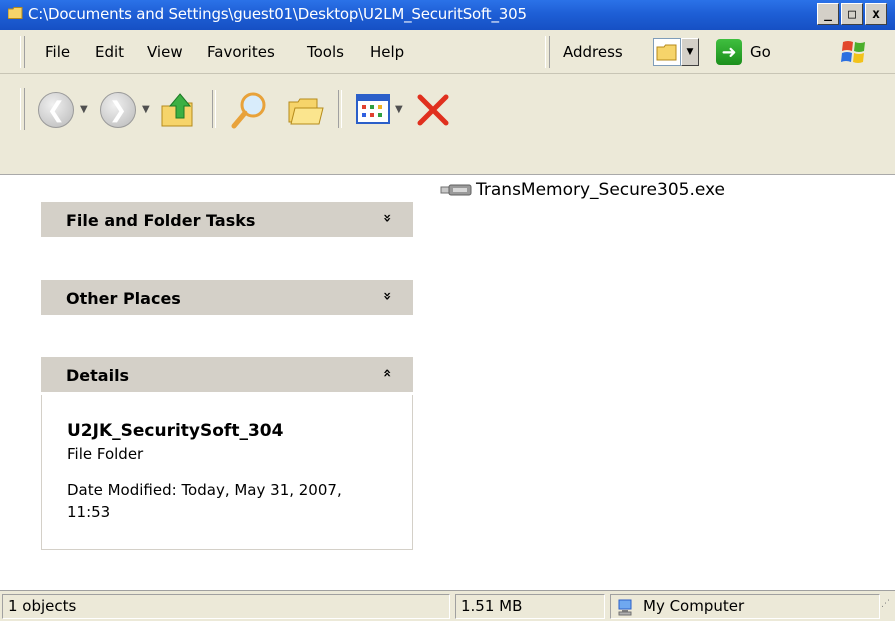  What do you see at coordinates (146, 109) in the screenshot?
I see `forward-dropdown-icon: ▼` at bounding box center [146, 109].